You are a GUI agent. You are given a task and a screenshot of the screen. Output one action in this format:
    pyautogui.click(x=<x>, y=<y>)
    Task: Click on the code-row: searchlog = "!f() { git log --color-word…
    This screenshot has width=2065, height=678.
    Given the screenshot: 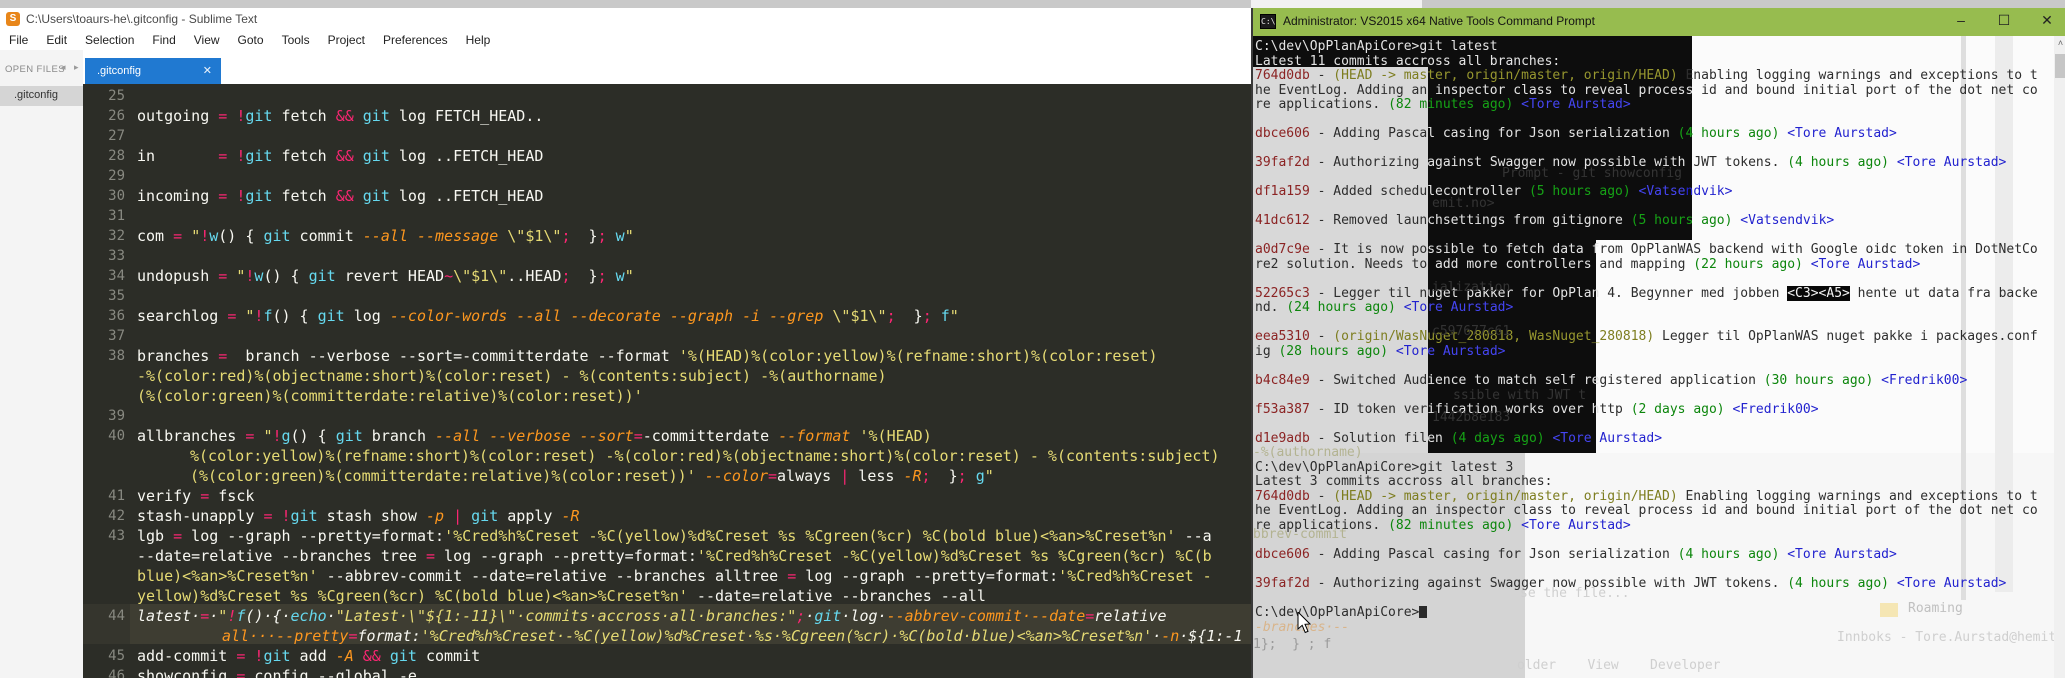 What is the action you would take?
    pyautogui.click(x=548, y=316)
    